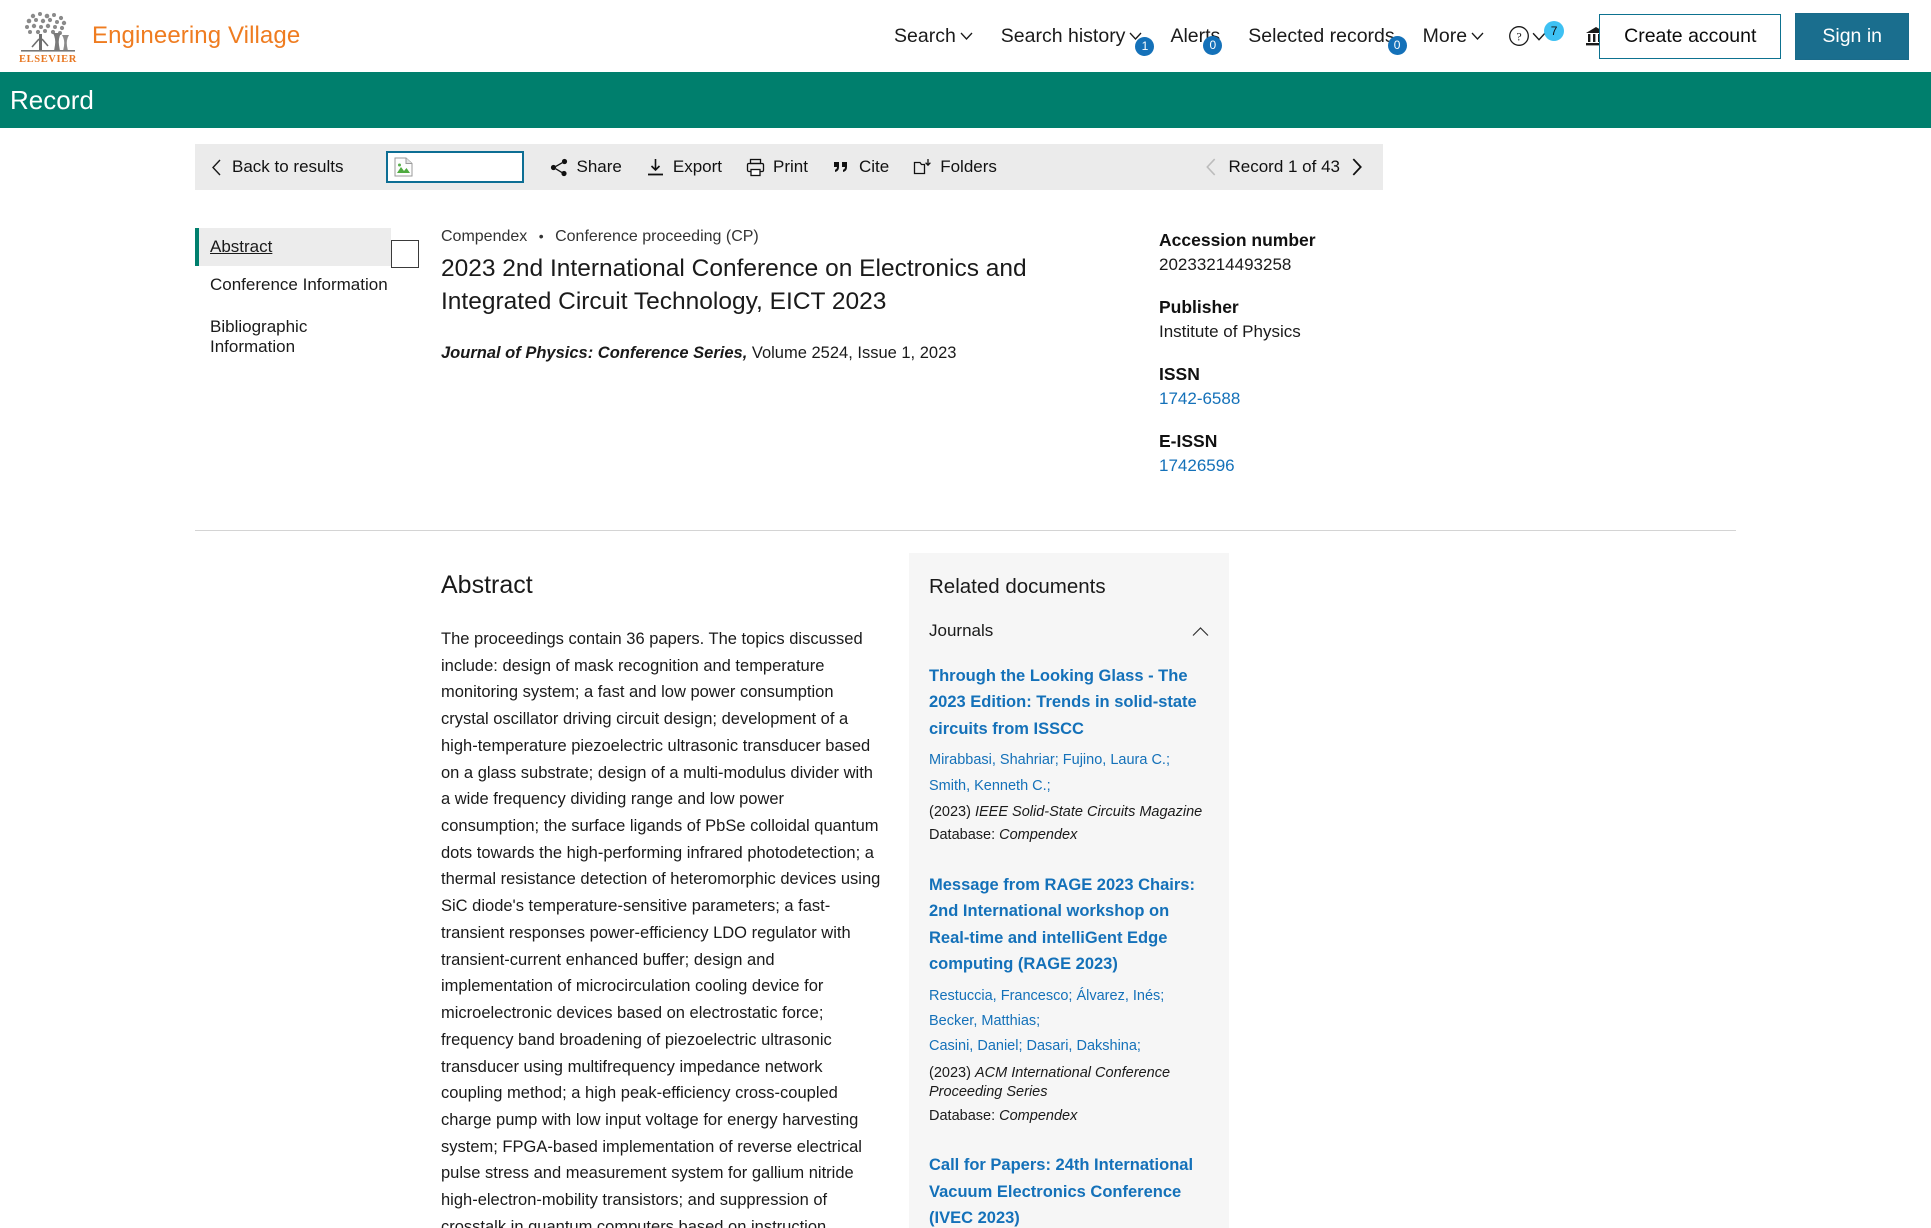 This screenshot has width=1931, height=1228. What do you see at coordinates (1200, 631) in the screenshot?
I see `chevron-up-icon` at bounding box center [1200, 631].